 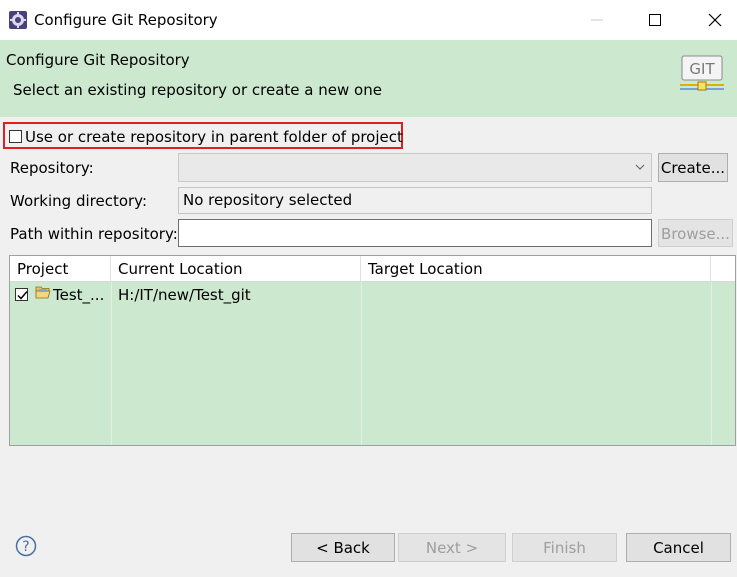 What do you see at coordinates (98, 60) in the screenshot?
I see `banner-title: Configure Git Repository` at bounding box center [98, 60].